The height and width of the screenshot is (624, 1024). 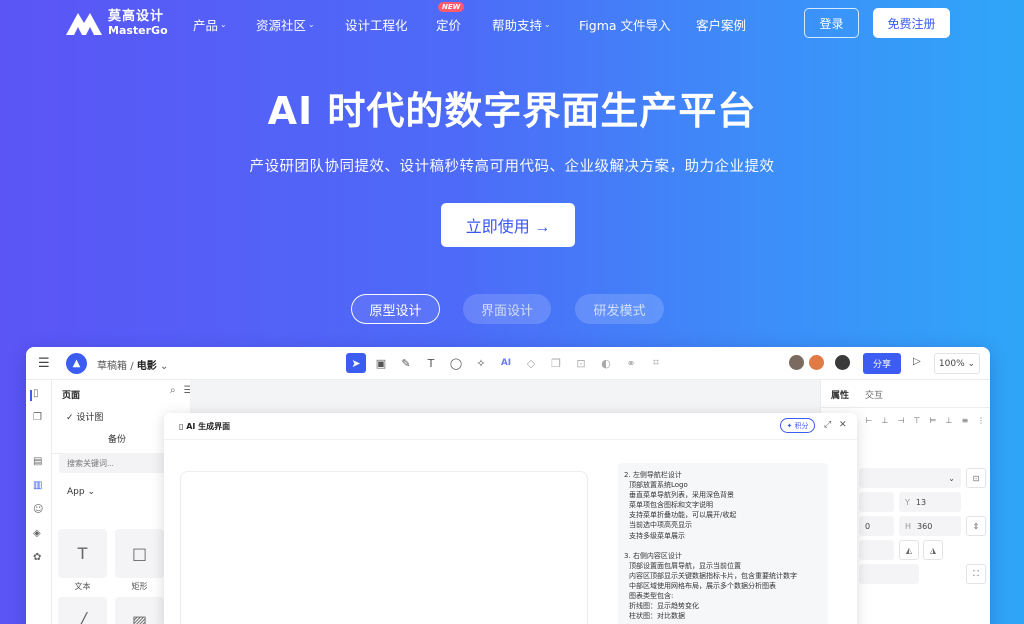 What do you see at coordinates (449, 25) in the screenshot?
I see `nav-item-label: 定价` at bounding box center [449, 25].